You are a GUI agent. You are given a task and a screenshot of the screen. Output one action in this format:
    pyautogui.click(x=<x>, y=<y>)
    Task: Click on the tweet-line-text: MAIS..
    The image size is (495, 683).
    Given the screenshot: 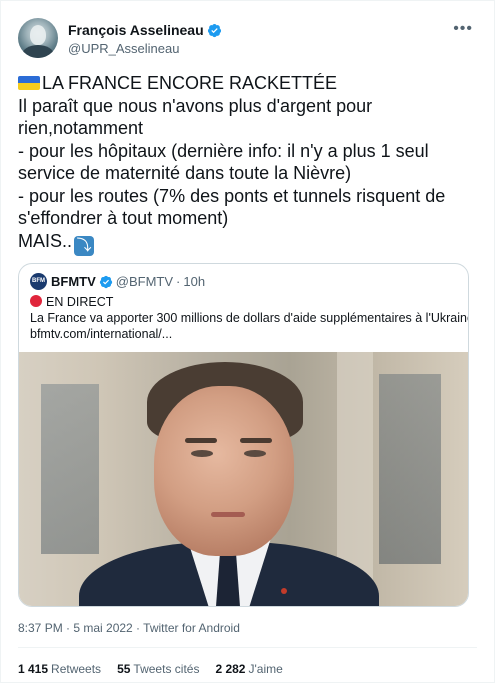 What is the action you would take?
    pyautogui.click(x=45, y=240)
    